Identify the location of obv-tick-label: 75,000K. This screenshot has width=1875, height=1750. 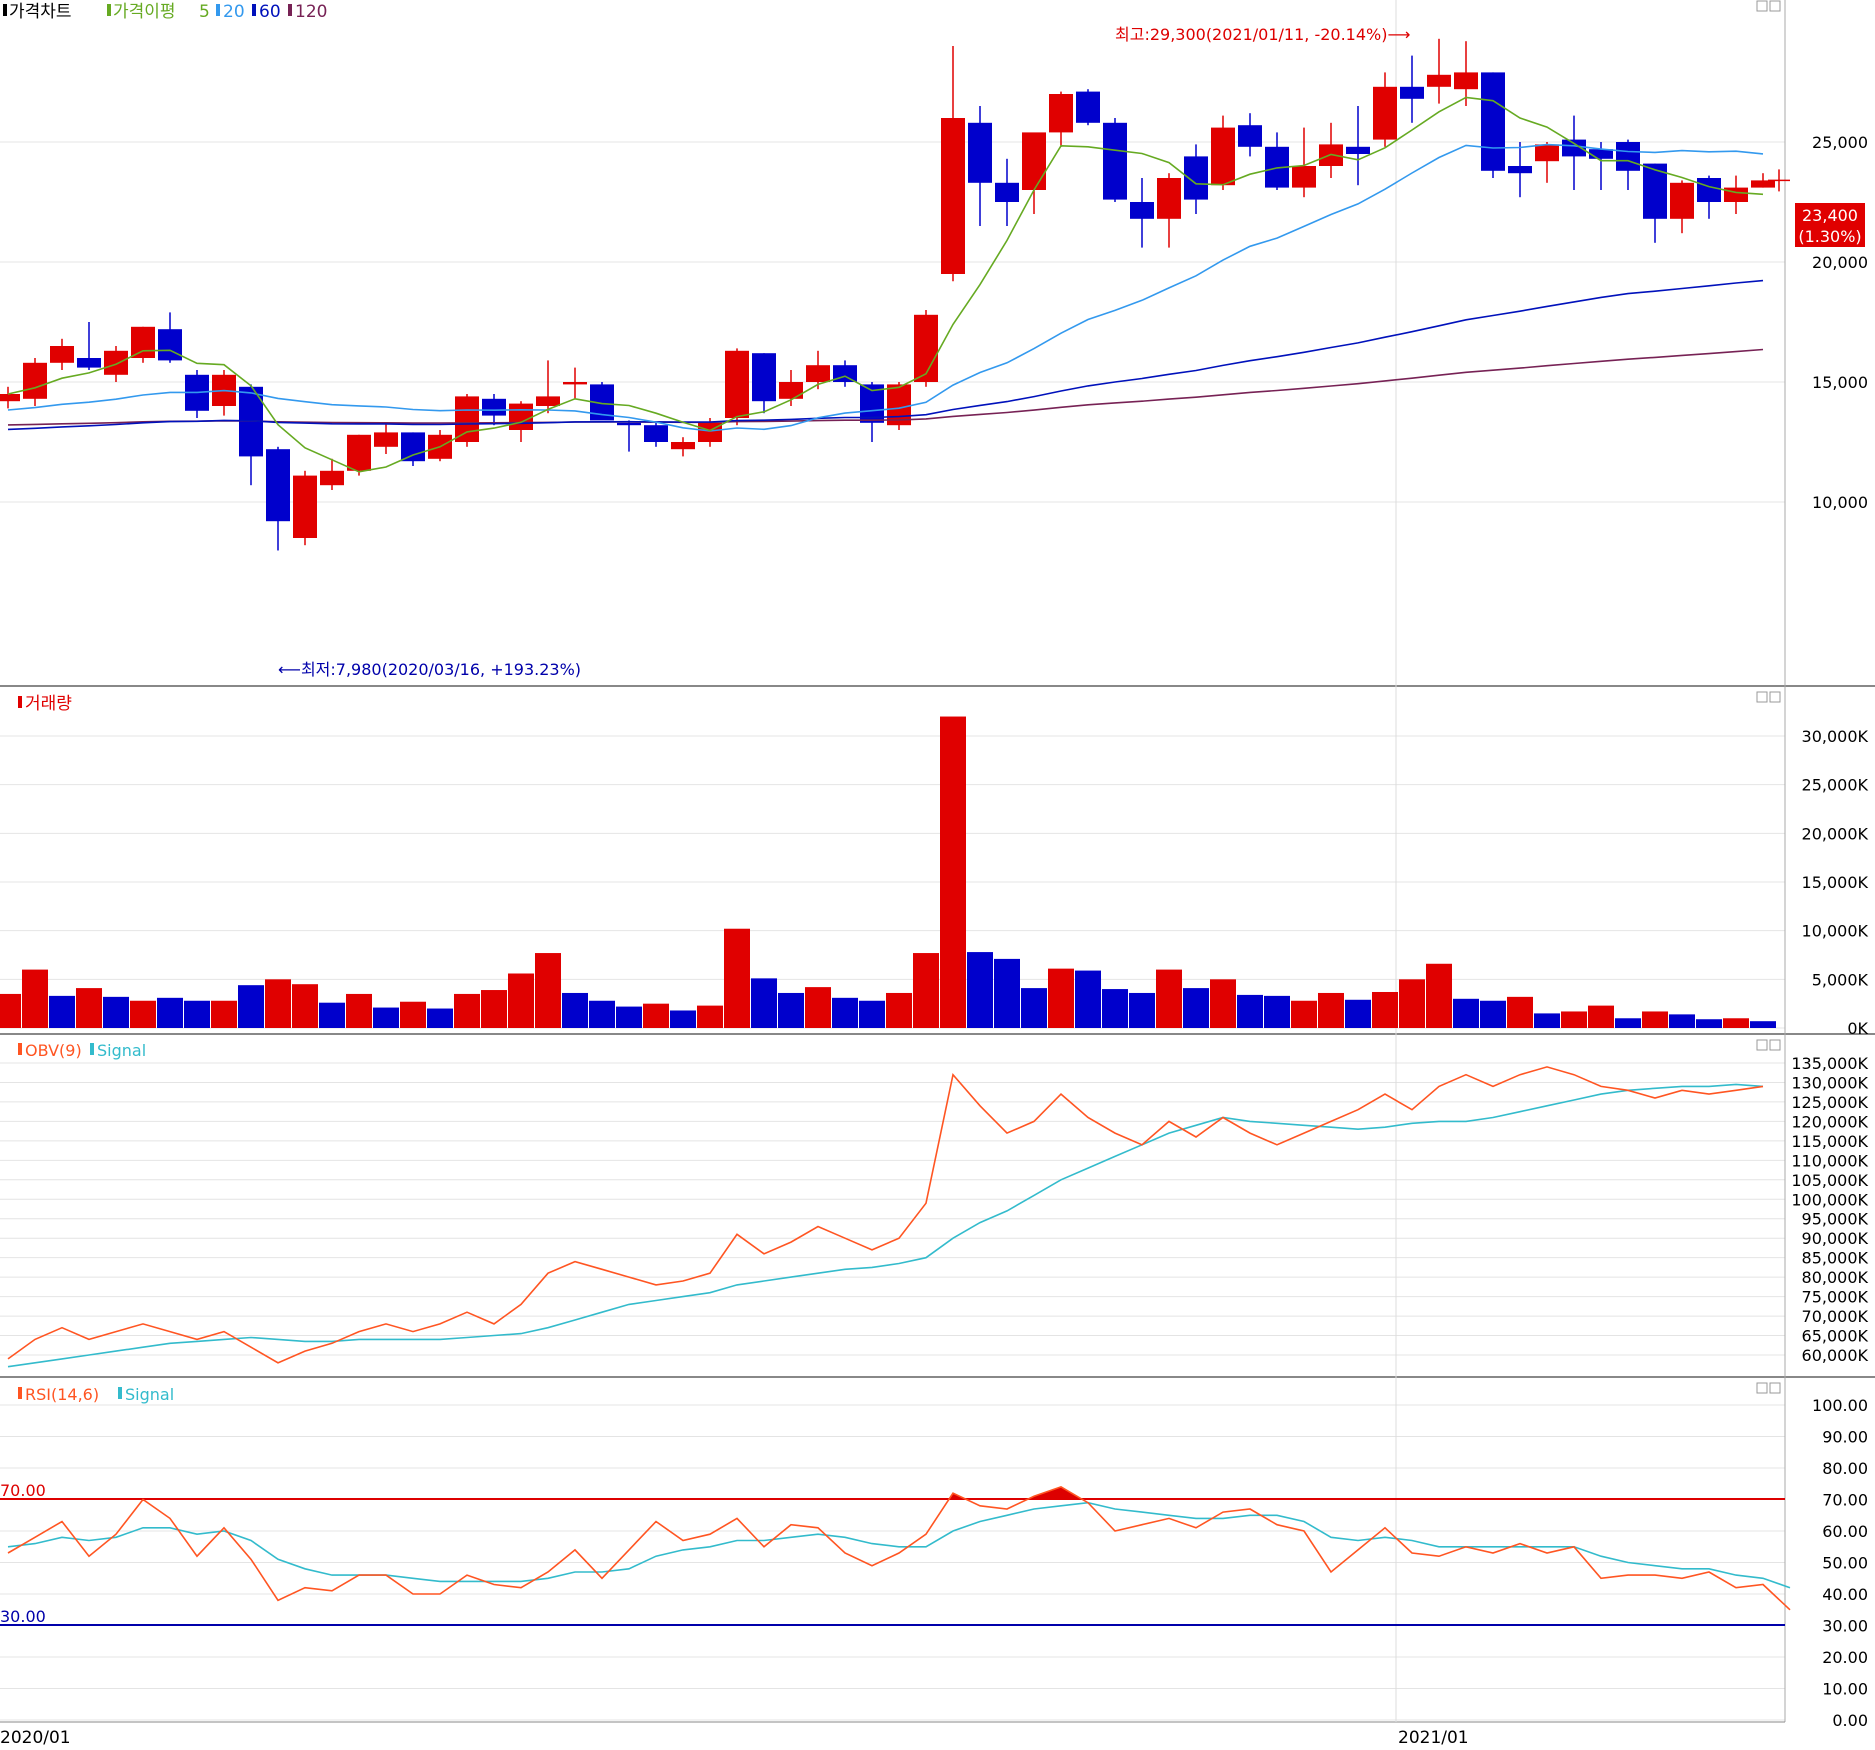
(1835, 1297).